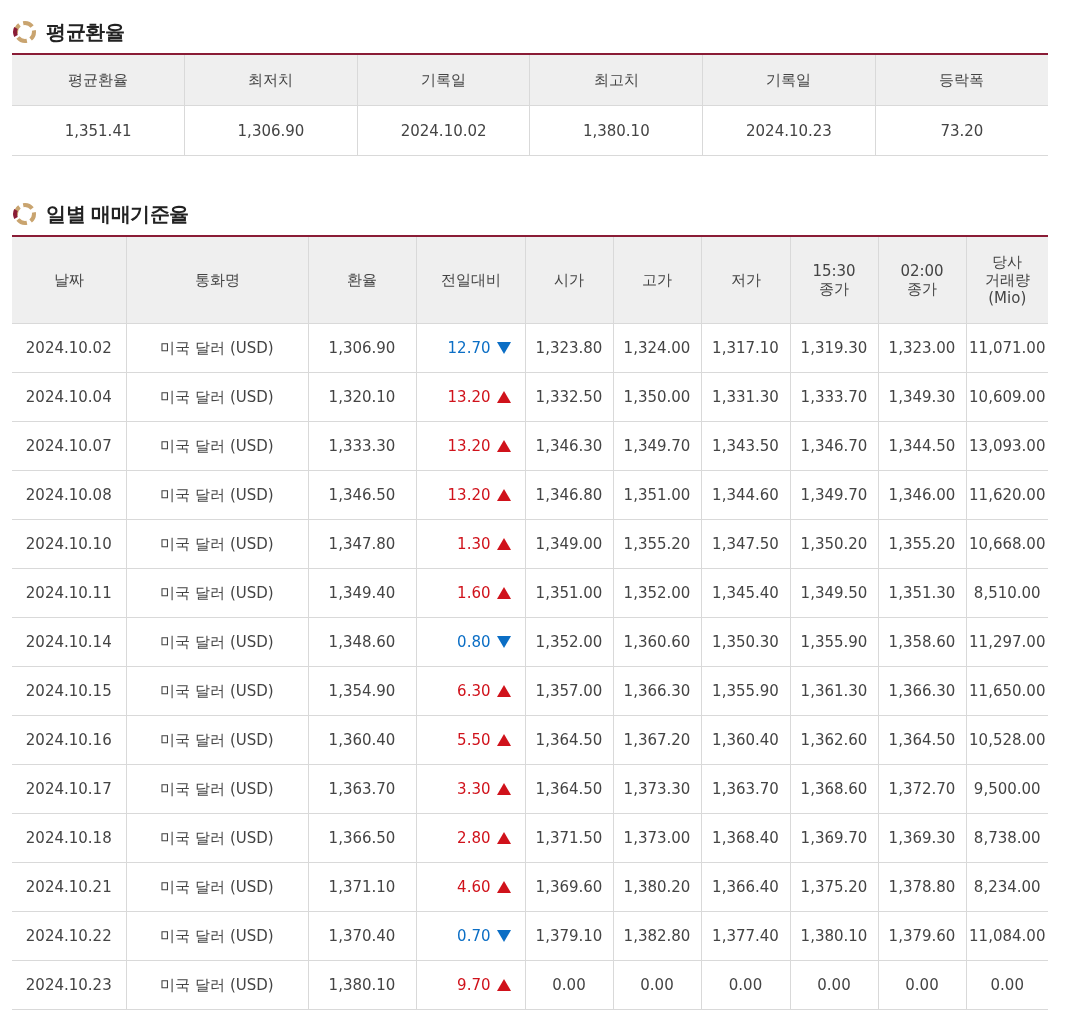 Image resolution: width=1069 pixels, height=1011 pixels. Describe the element at coordinates (362, 691) in the screenshot. I see `table-cell: 1,354.90` at that location.